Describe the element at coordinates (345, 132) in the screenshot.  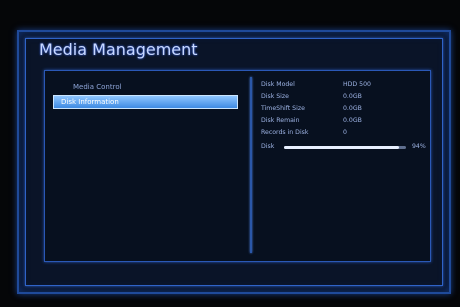
I see `info-value: 0` at that location.